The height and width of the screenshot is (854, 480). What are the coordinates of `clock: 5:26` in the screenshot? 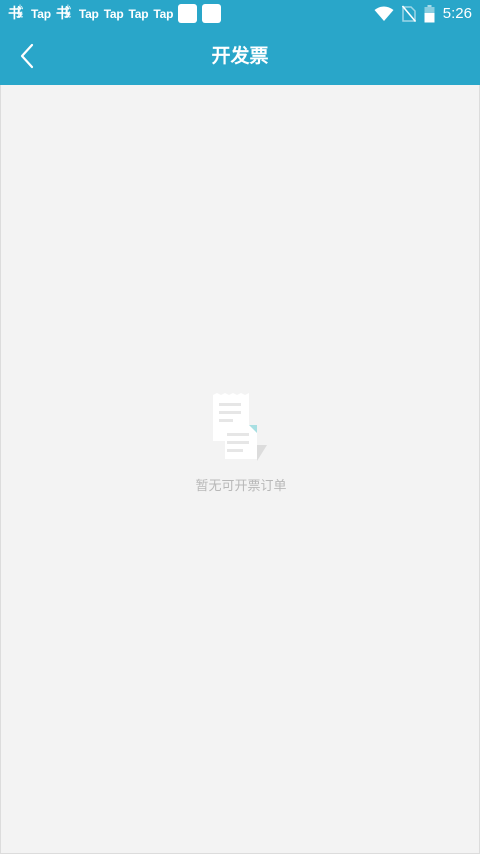 It's located at (457, 13).